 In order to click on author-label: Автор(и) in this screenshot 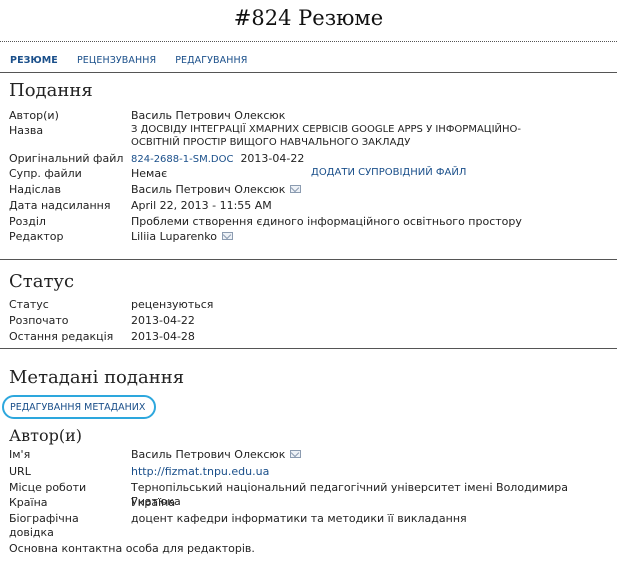, I will do `click(34, 115)`.